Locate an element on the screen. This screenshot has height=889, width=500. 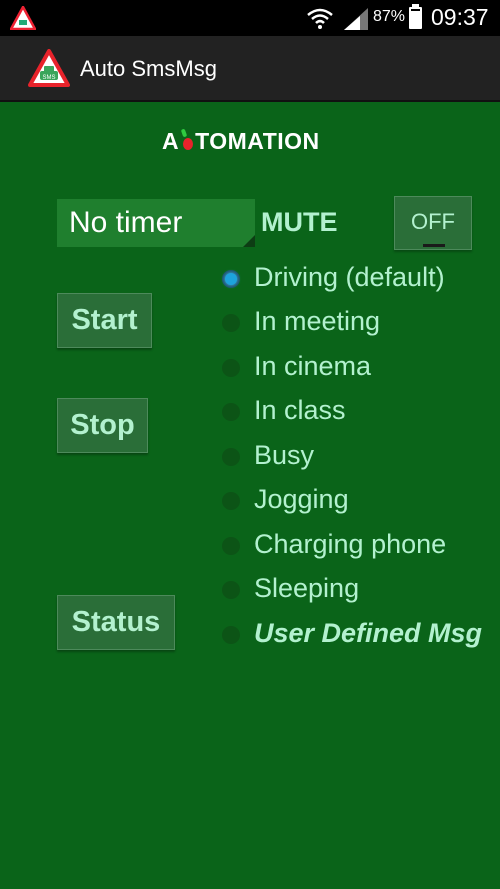
radio-option-driving: Driving (default) is located at coordinates (355, 279).